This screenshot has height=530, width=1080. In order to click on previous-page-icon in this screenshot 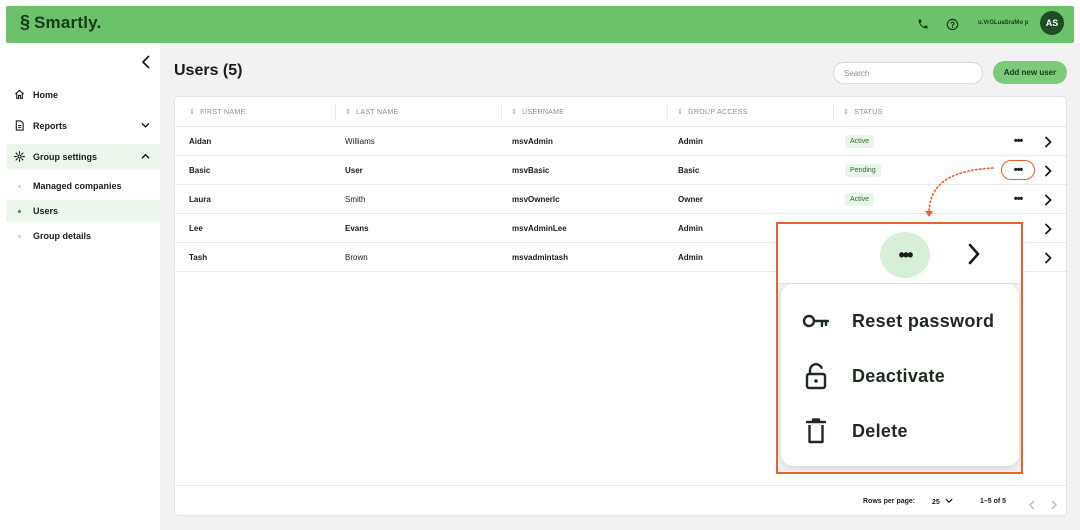, I will do `click(1032, 503)`.